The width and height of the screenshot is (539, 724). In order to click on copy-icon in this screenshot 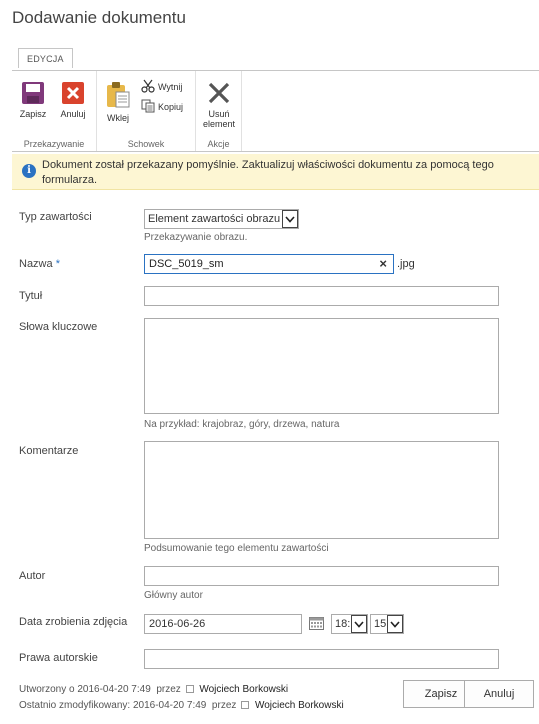, I will do `click(148, 107)`.